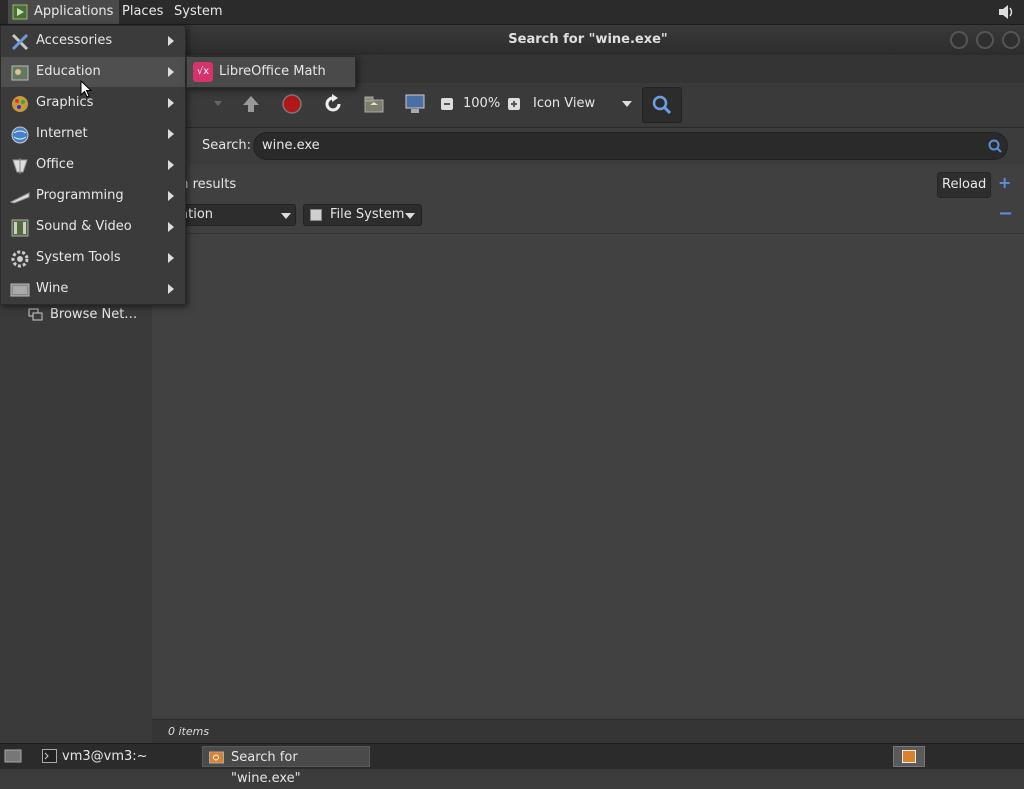 This screenshot has height=789, width=1024. Describe the element at coordinates (20, 259) in the screenshot. I see `system-tools-icon` at that location.